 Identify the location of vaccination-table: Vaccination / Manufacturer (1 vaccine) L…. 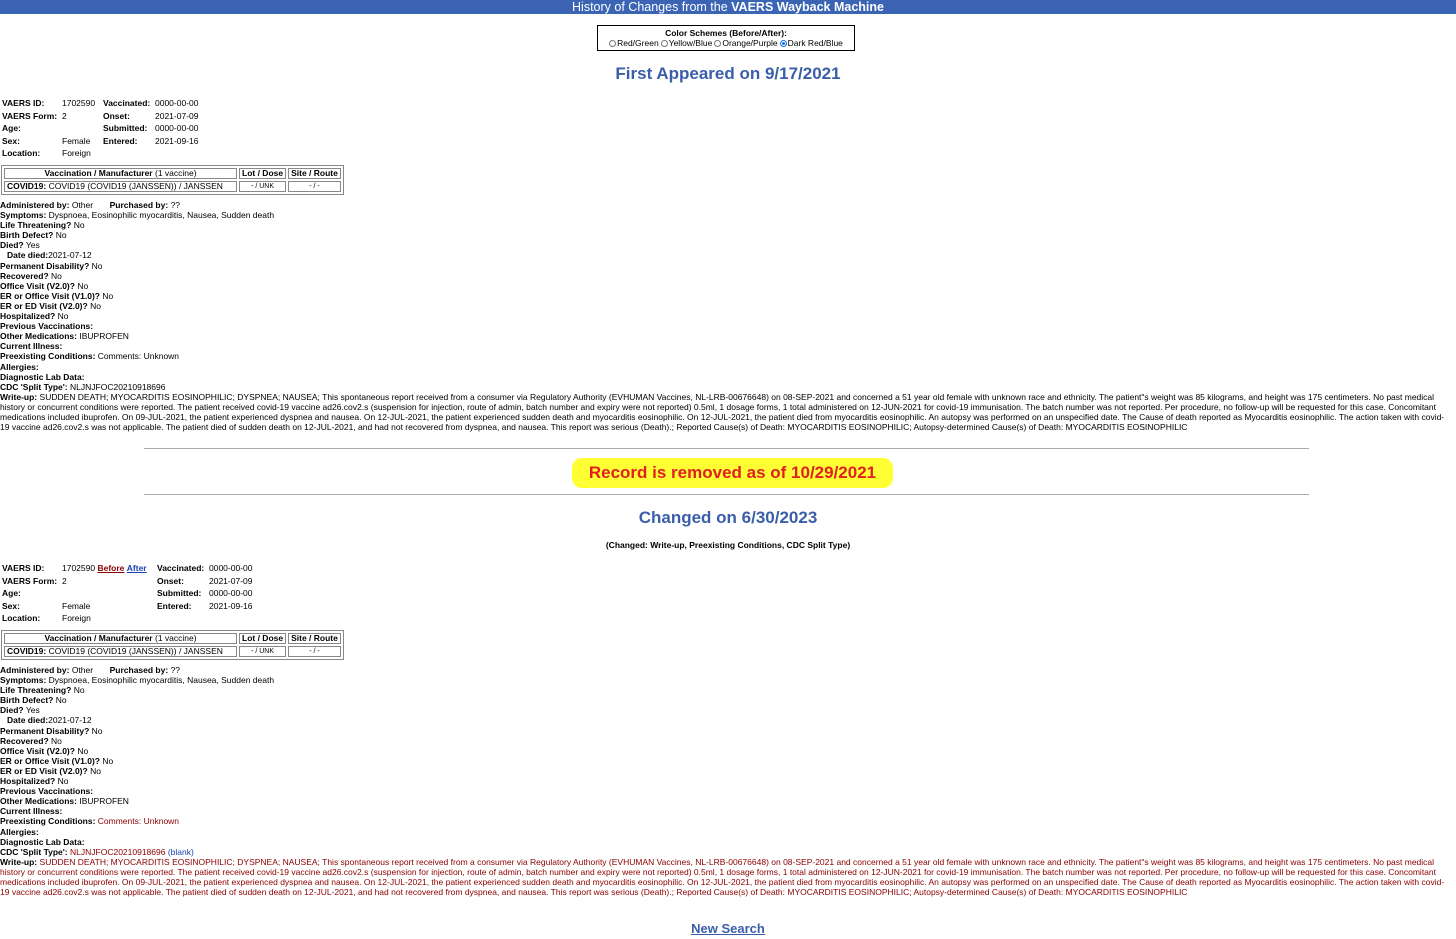
(172, 180).